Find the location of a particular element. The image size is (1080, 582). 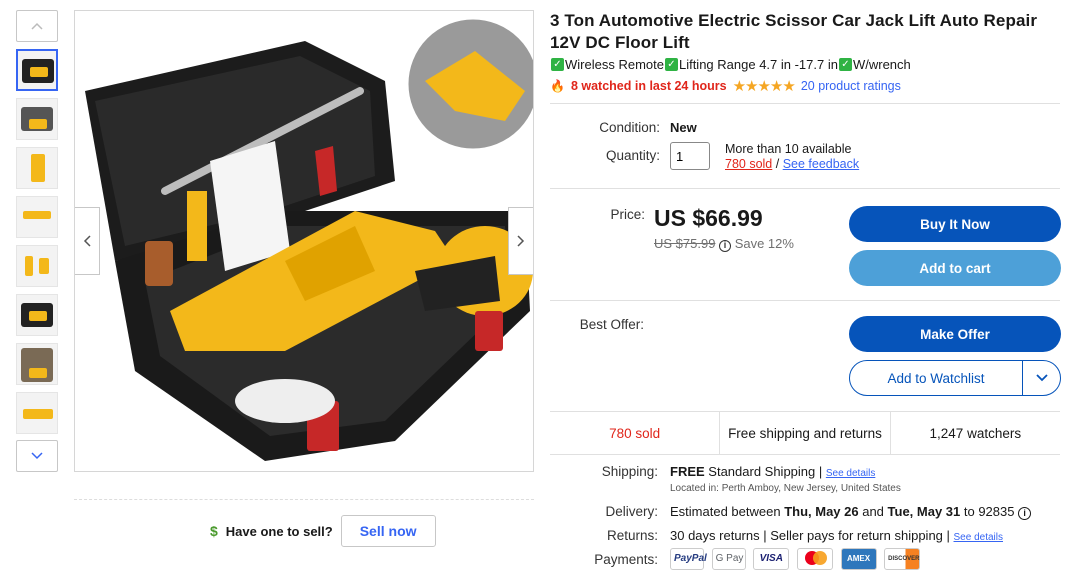

make-offer-button: Make Offer is located at coordinates (955, 334).